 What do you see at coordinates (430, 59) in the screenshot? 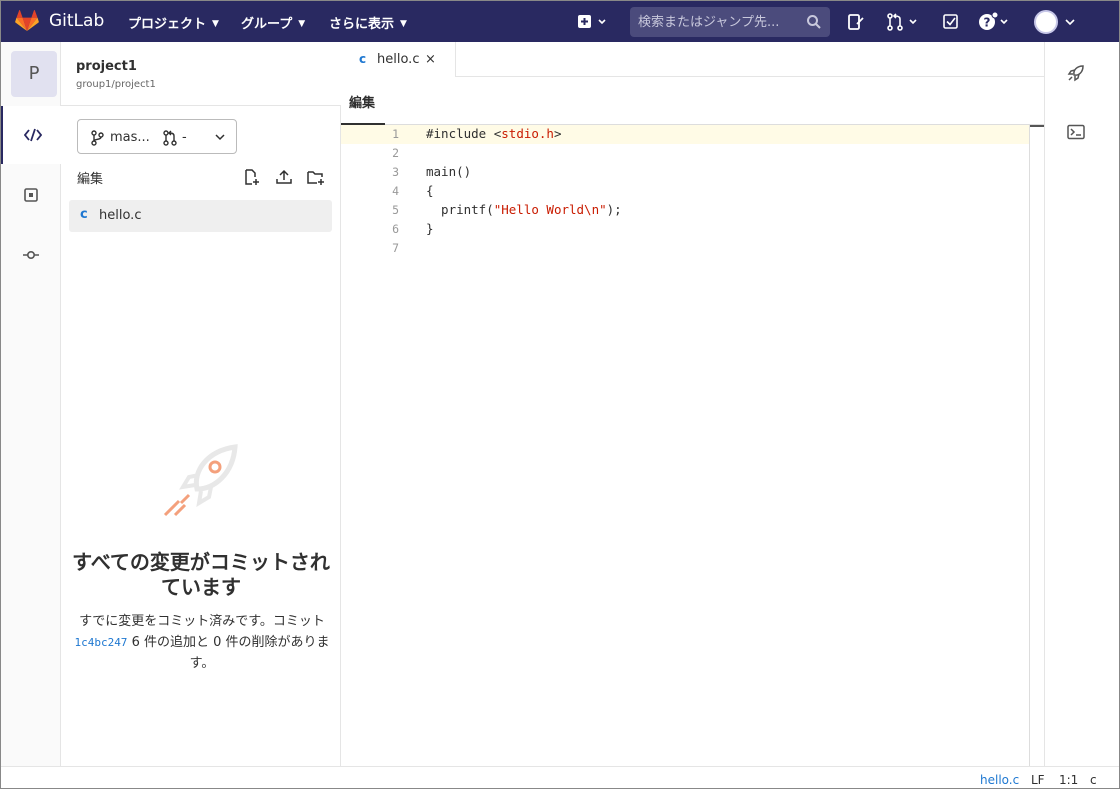
I see `close-icon: ×` at bounding box center [430, 59].